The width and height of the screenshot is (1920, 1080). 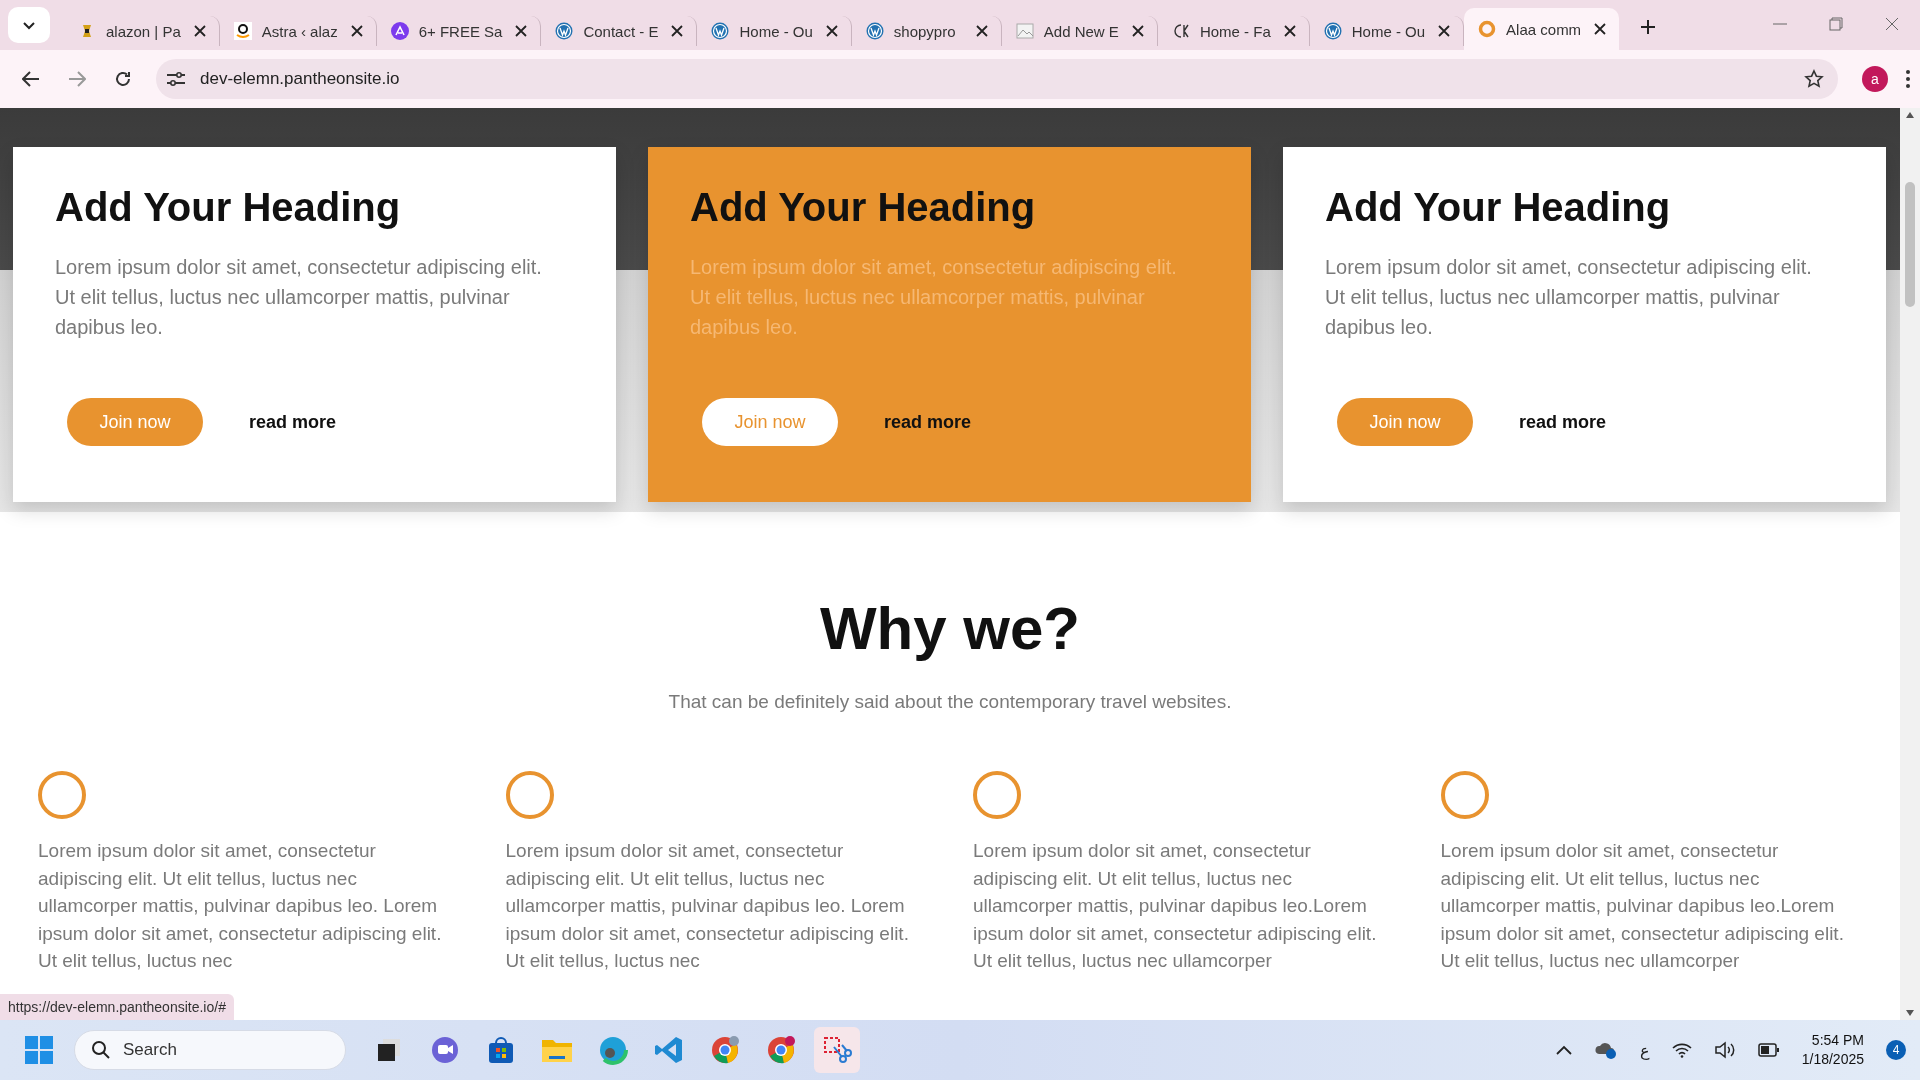 What do you see at coordinates (1910, 564) in the screenshot?
I see `scrollbar` at bounding box center [1910, 564].